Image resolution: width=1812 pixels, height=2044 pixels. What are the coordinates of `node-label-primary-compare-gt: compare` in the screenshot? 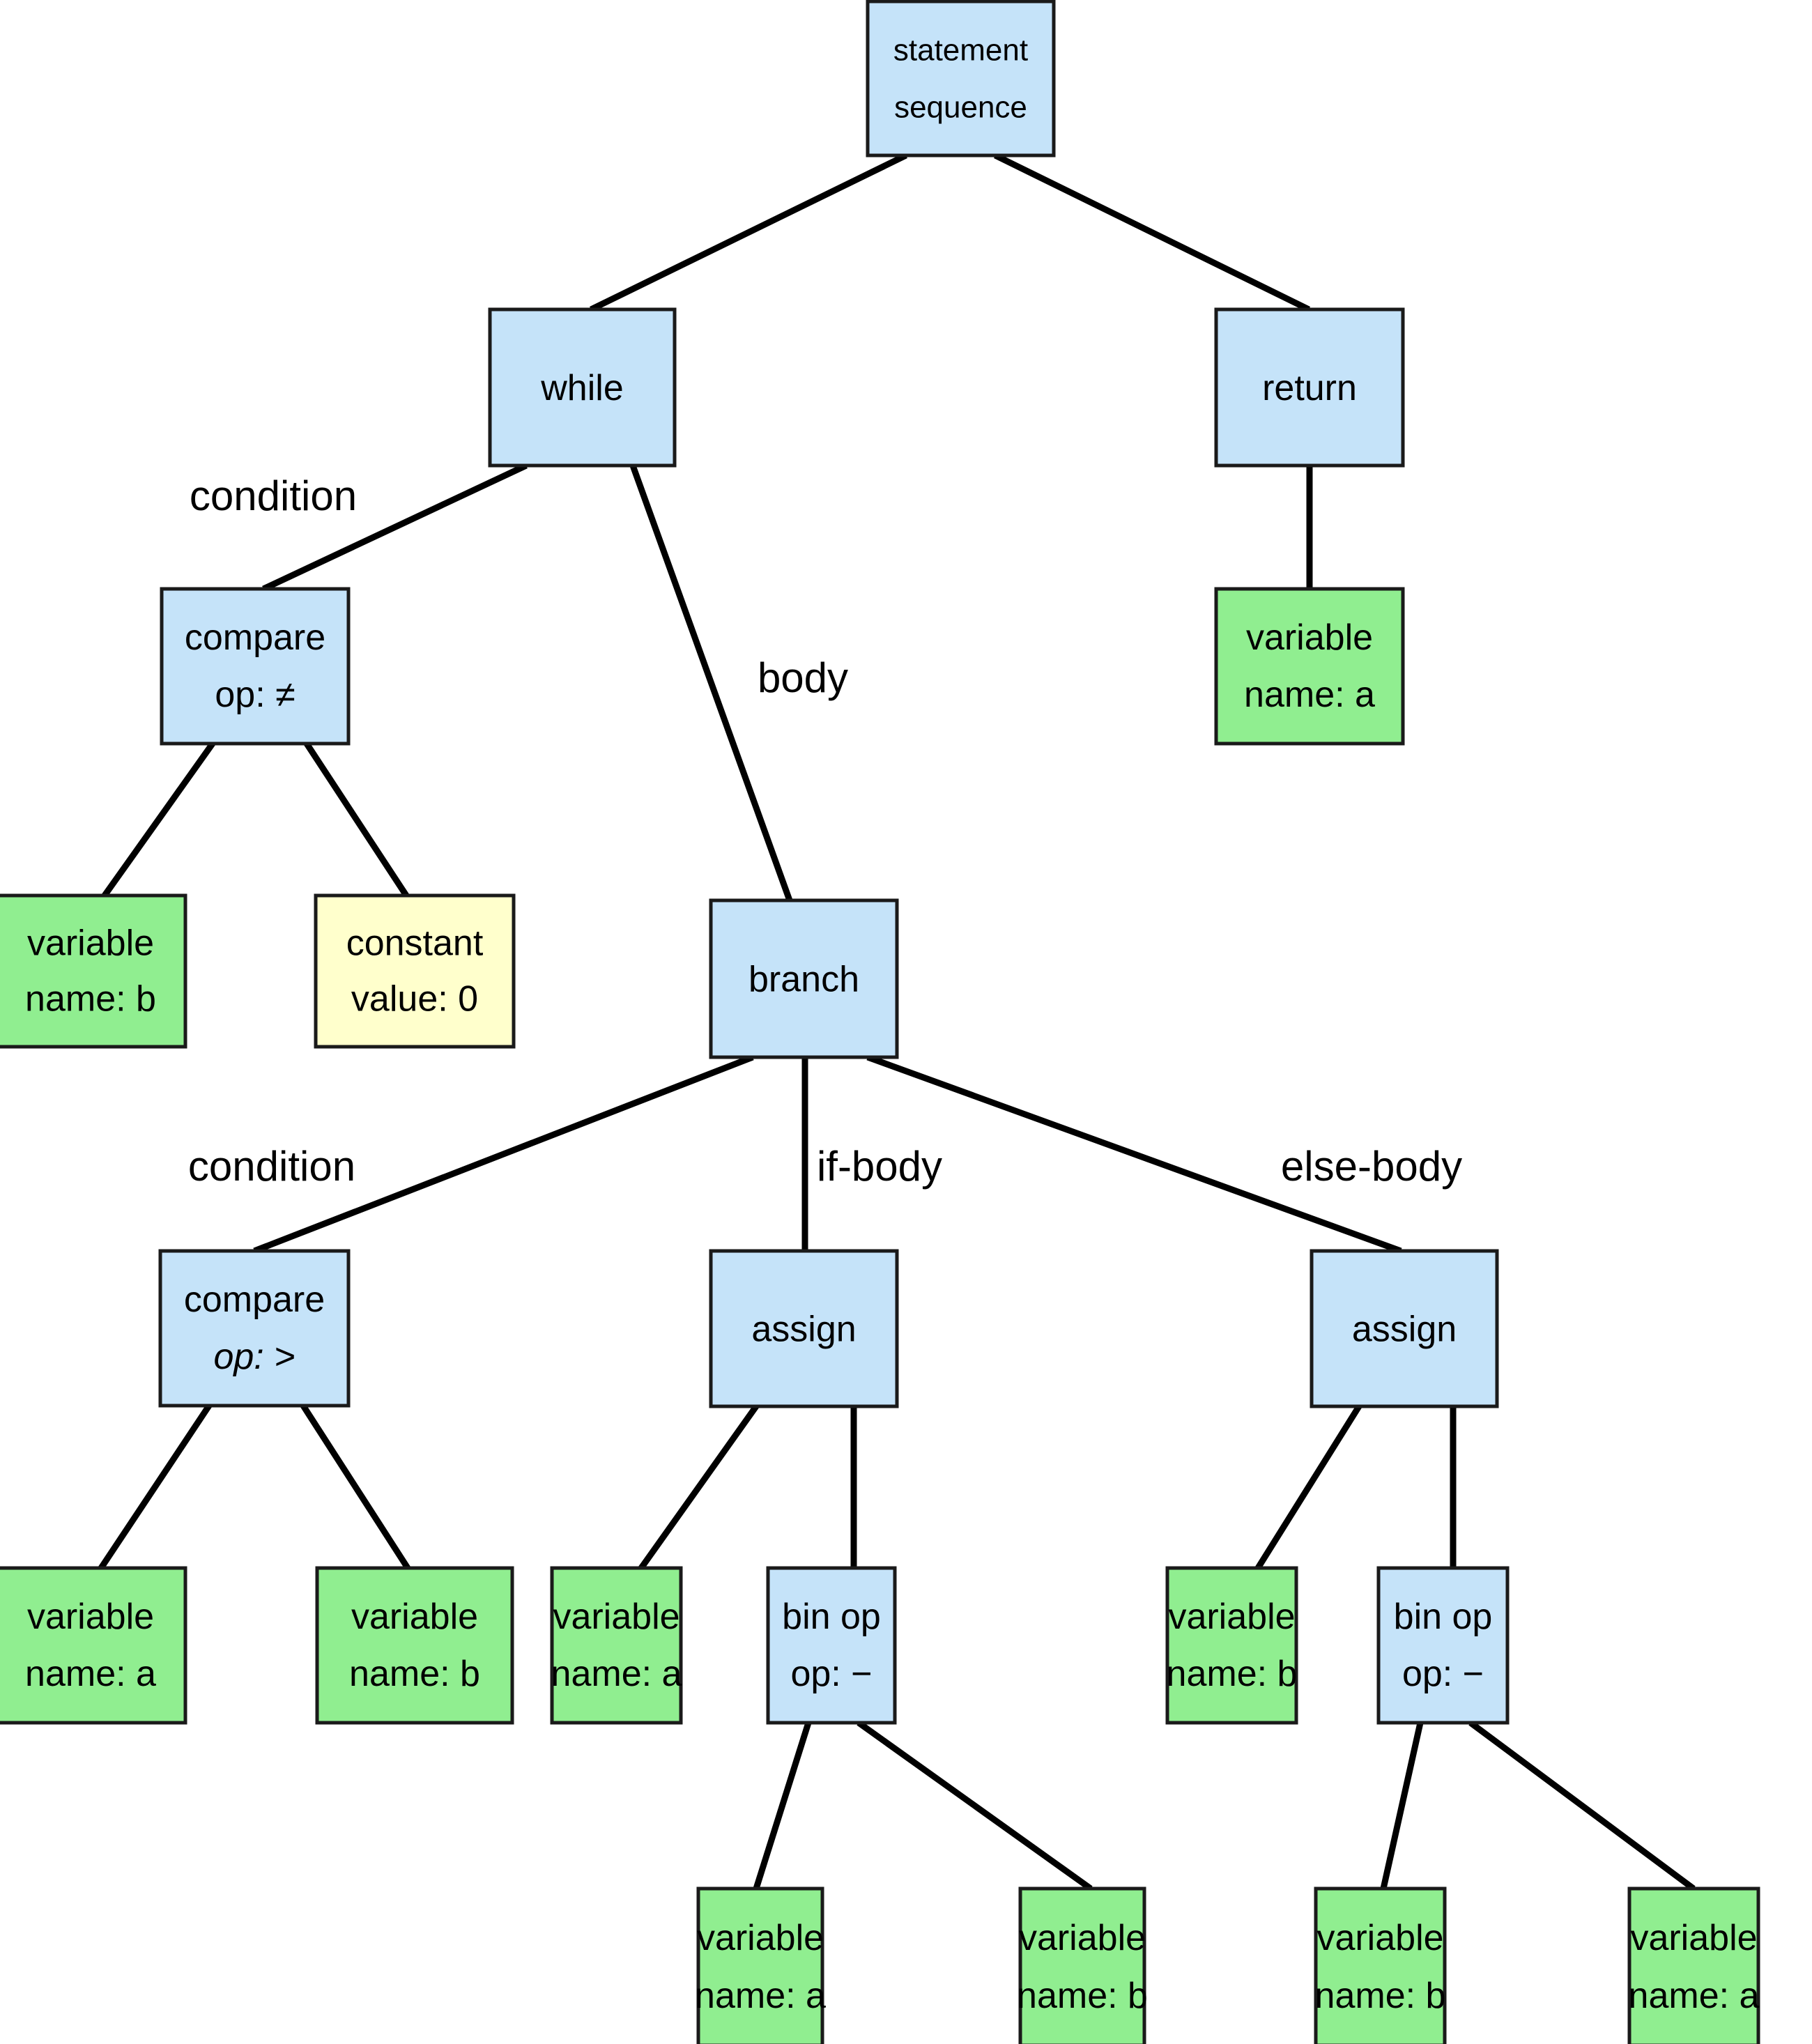 It's located at (254, 1300).